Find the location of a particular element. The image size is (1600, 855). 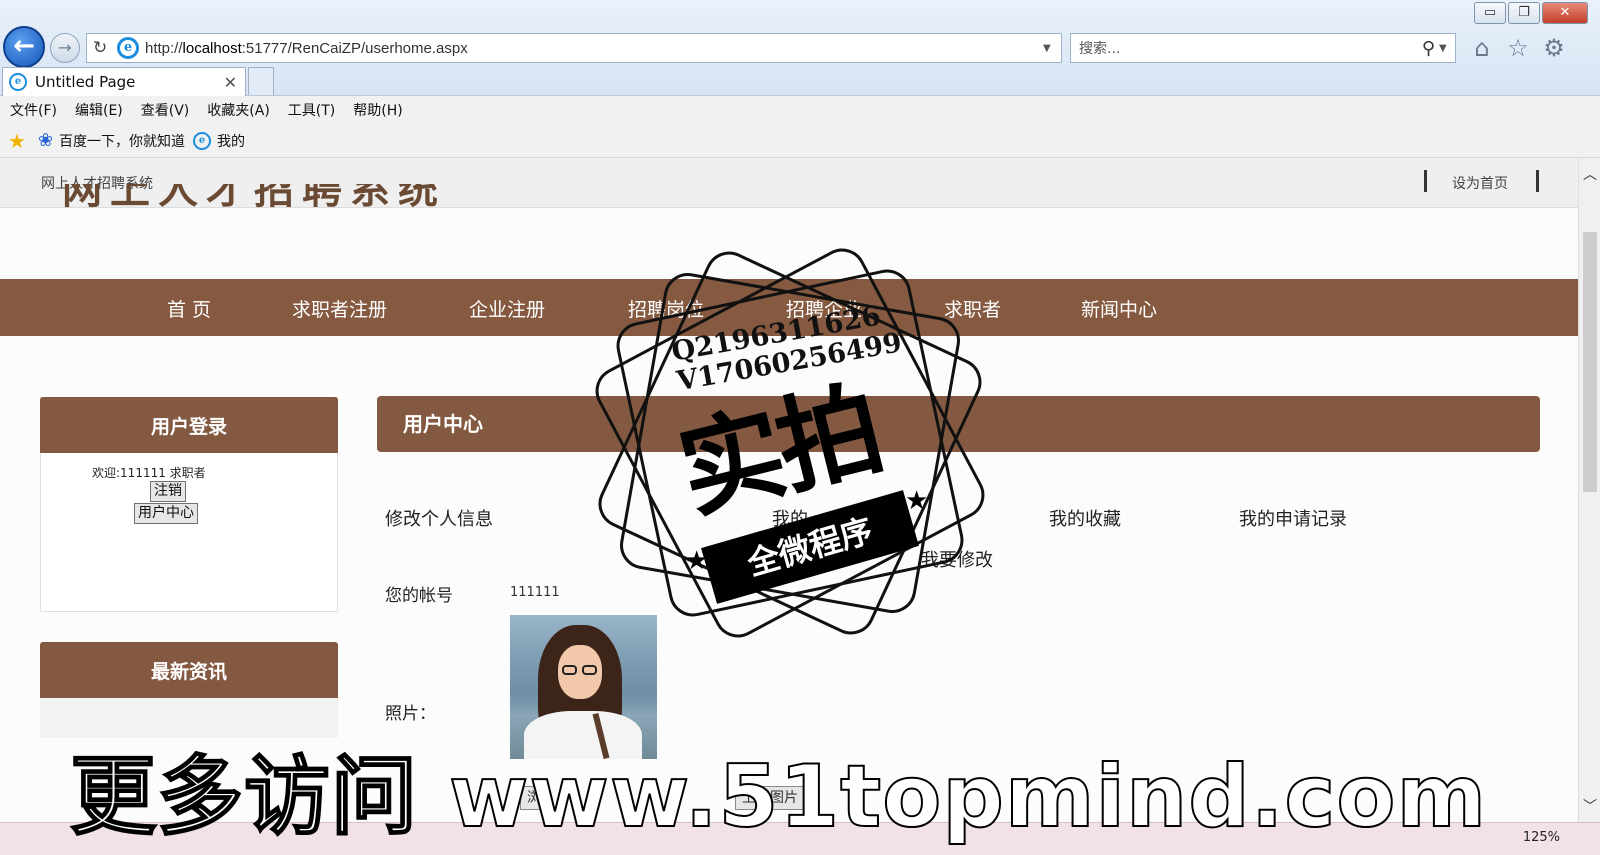

menu-item-view: 查看(V) is located at coordinates (165, 110).